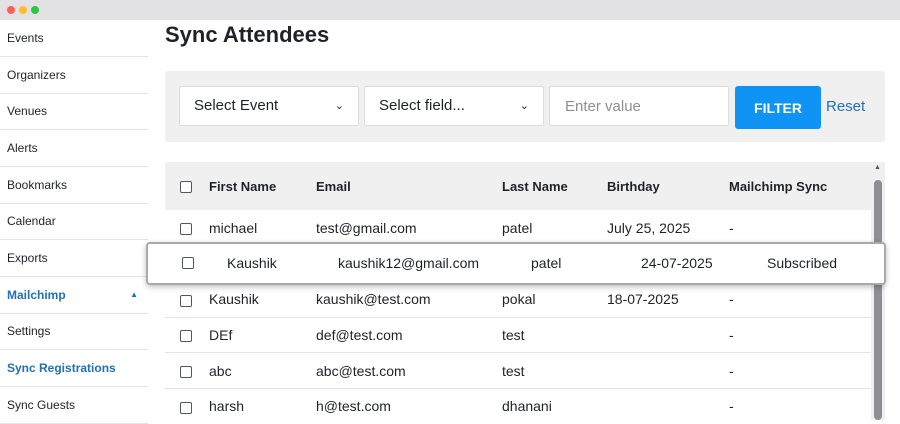  I want to click on window-titlebar, so click(450, 10).